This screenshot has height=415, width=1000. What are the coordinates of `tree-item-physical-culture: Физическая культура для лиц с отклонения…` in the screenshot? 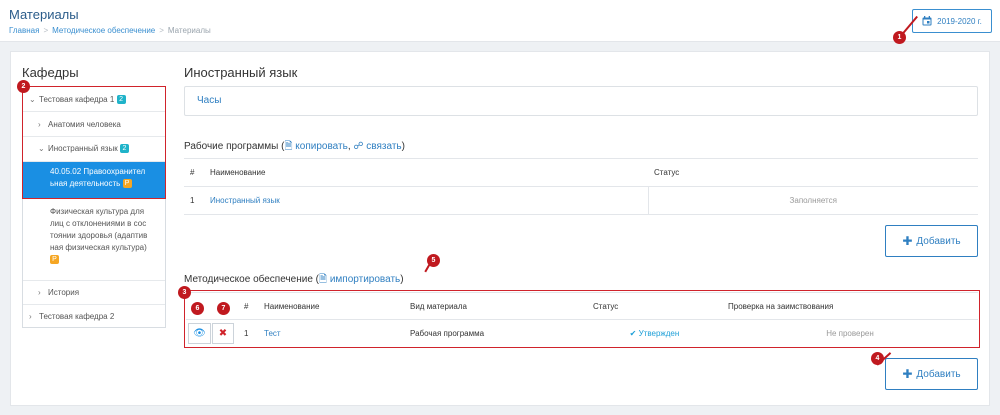 It's located at (94, 240).